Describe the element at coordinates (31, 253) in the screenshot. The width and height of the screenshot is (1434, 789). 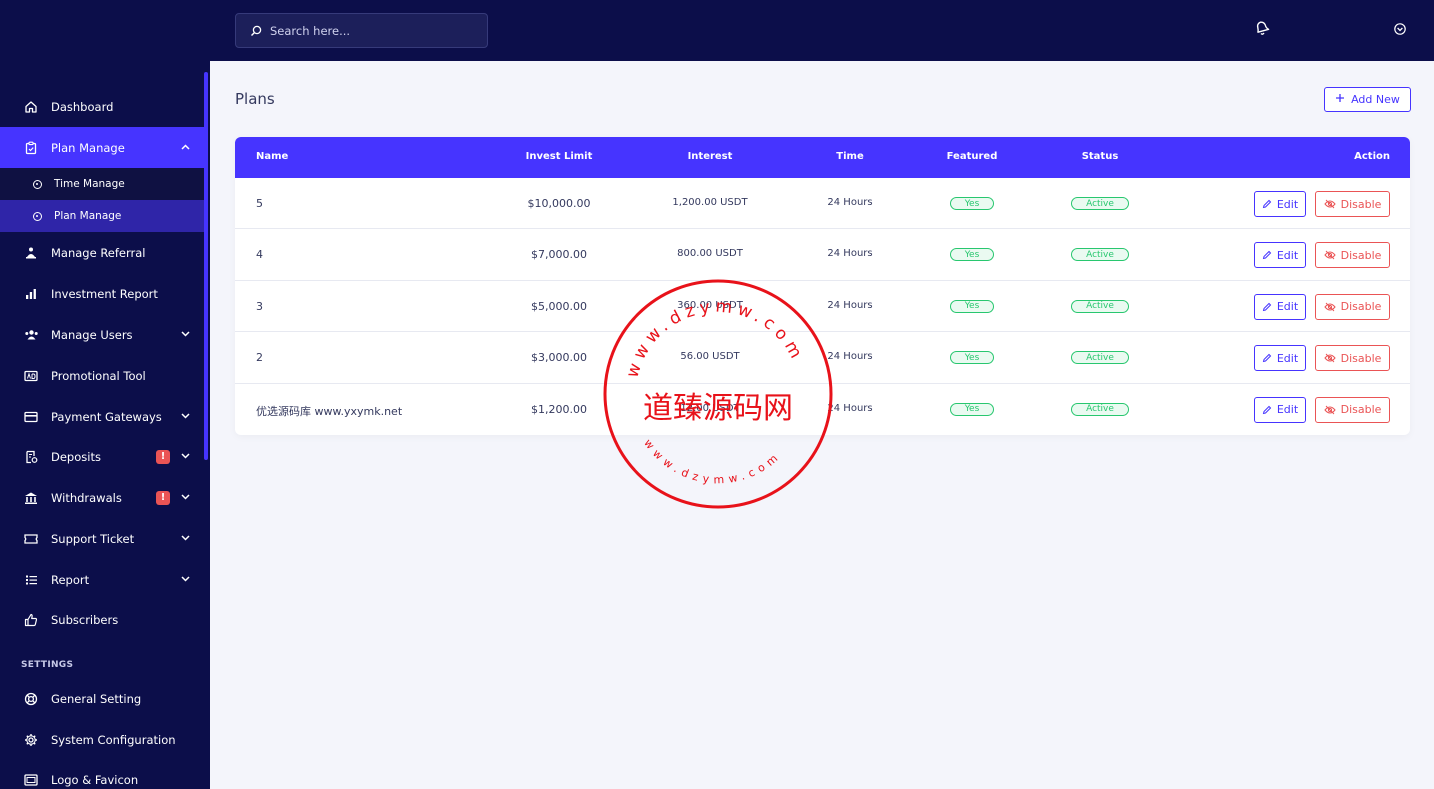
I see `users-tree-icon` at that location.